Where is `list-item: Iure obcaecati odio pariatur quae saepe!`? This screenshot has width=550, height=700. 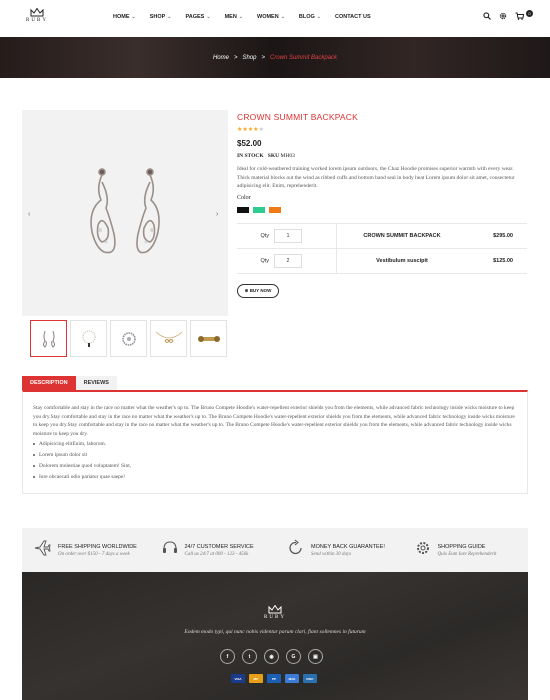 list-item: Iure obcaecati odio pariatur quae saepe! is located at coordinates (82, 479).